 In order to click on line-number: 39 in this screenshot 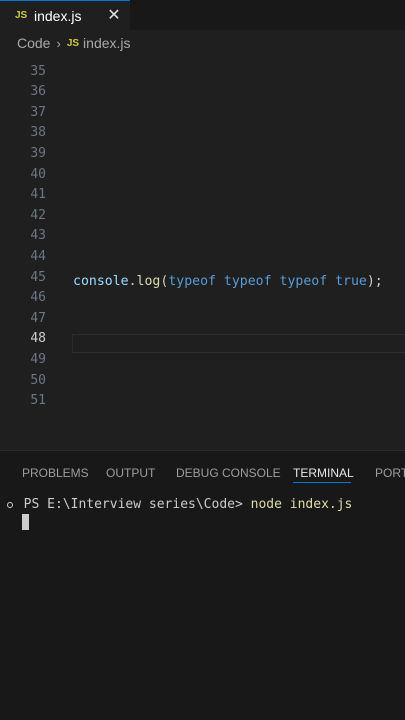, I will do `click(38, 153)`.